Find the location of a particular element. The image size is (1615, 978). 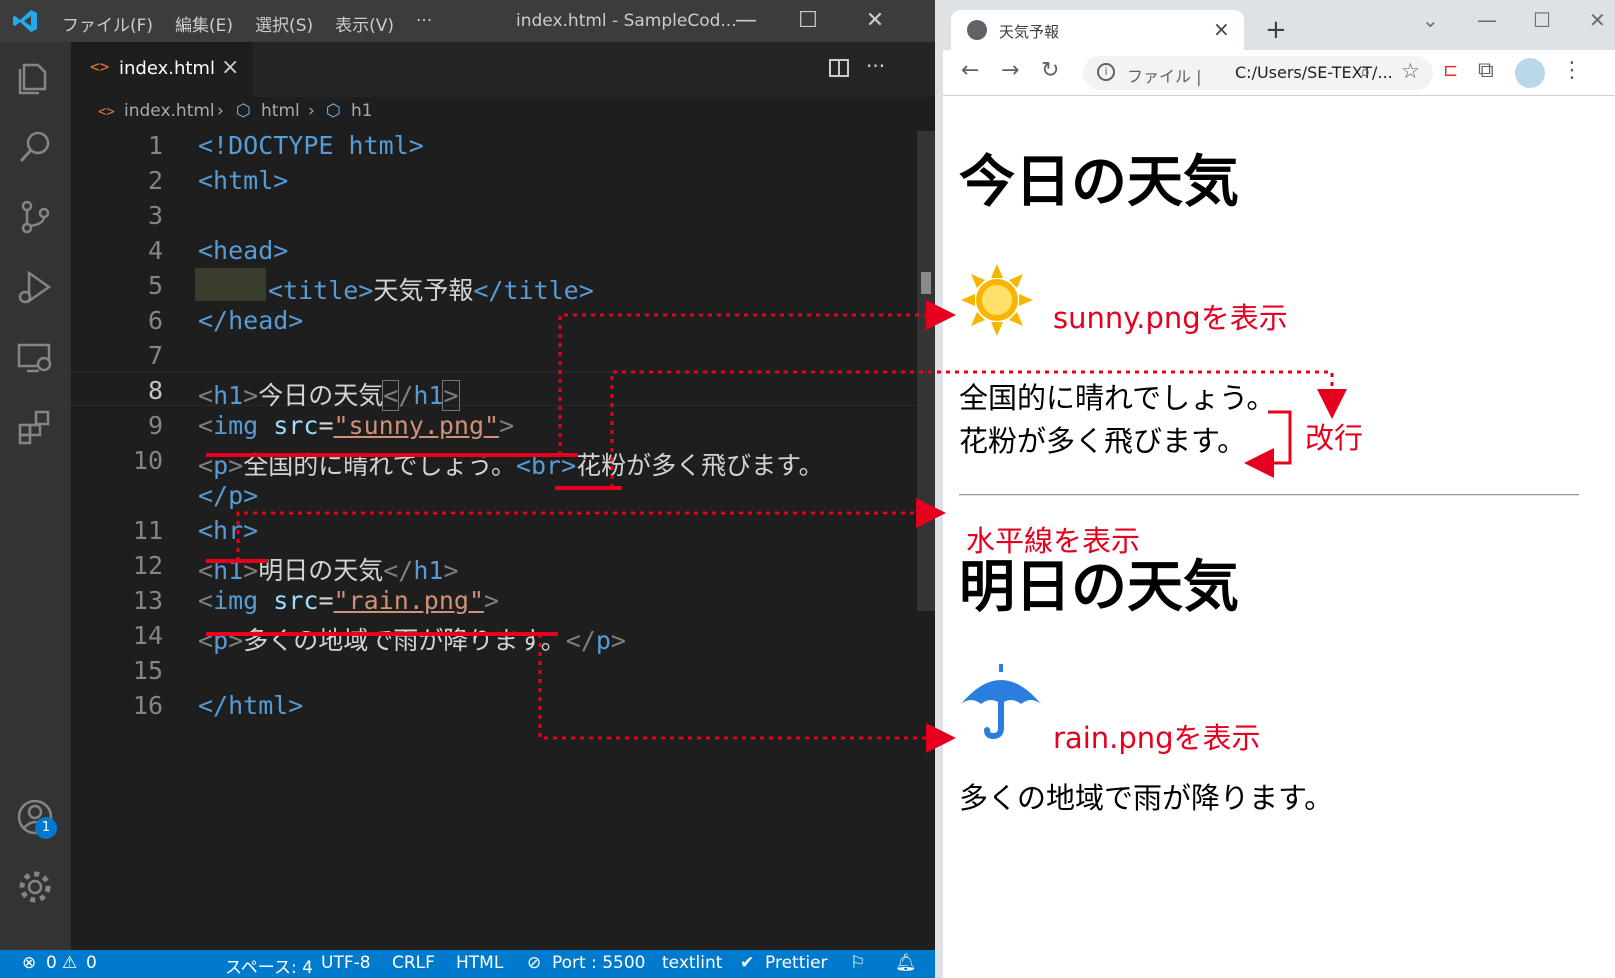

info-icon: i is located at coordinates (1106, 72).